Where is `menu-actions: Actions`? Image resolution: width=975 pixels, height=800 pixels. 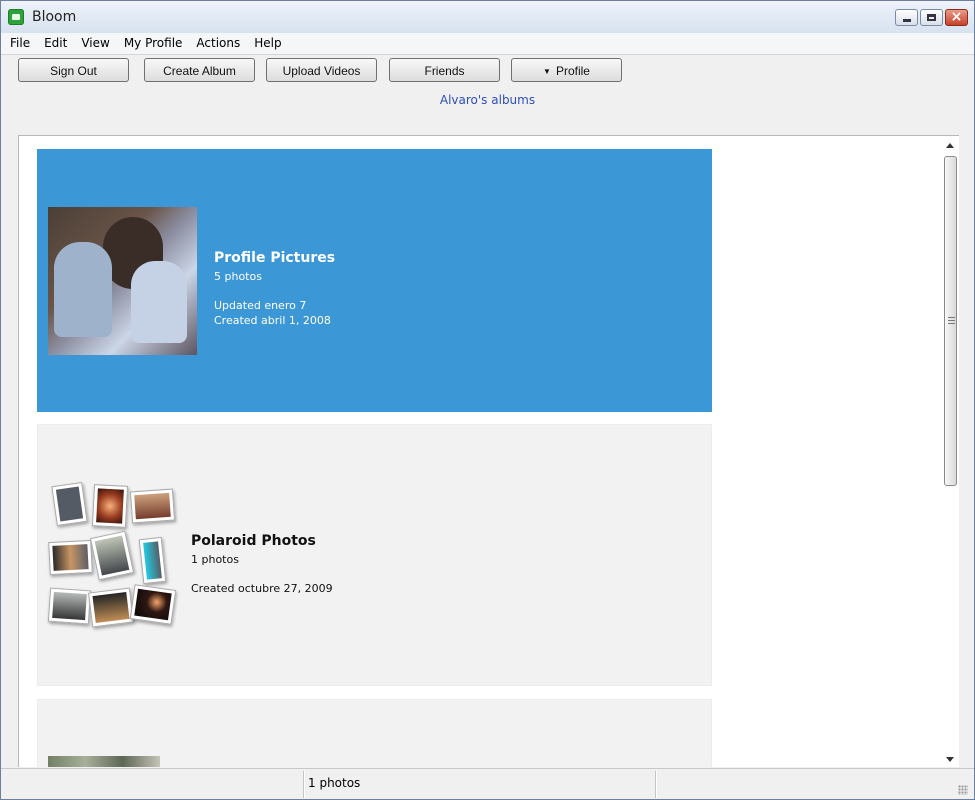 menu-actions: Actions is located at coordinates (218, 43).